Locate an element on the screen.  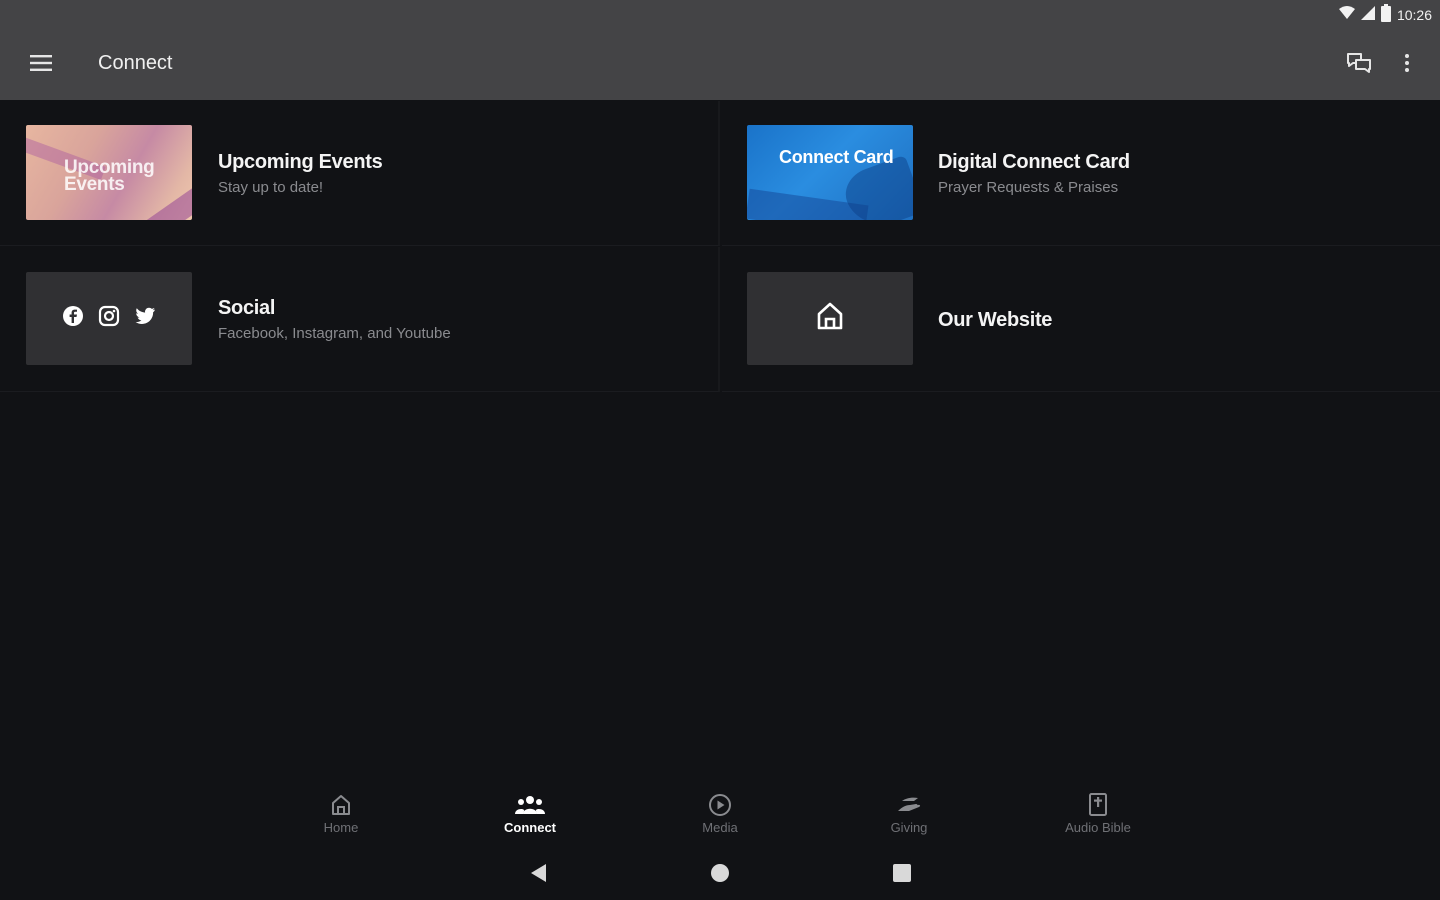
system-navigation-bar is located at coordinates (720, 875).